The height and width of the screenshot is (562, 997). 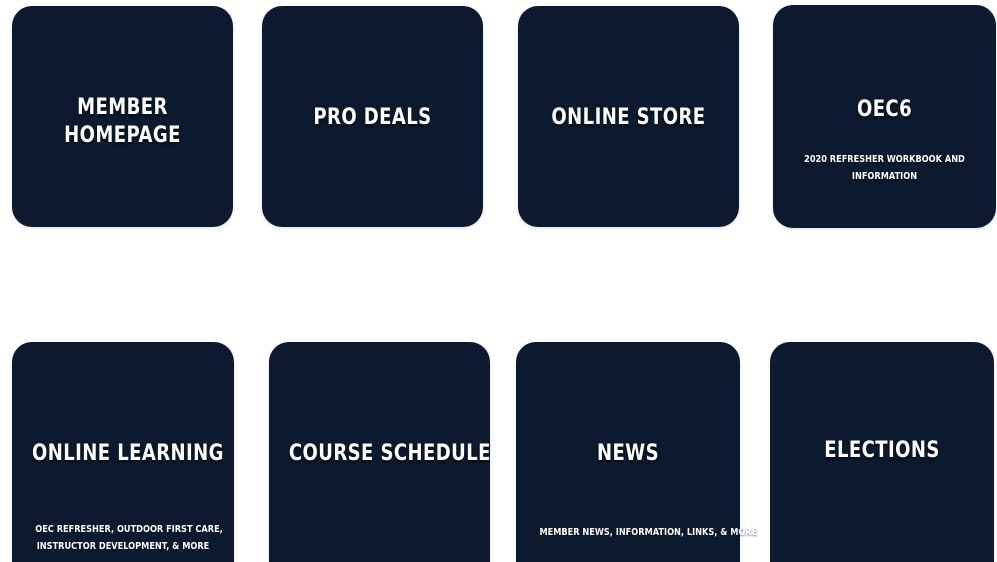 What do you see at coordinates (884, 176) in the screenshot?
I see `tile-subtitle-line: INFORMATION` at bounding box center [884, 176].